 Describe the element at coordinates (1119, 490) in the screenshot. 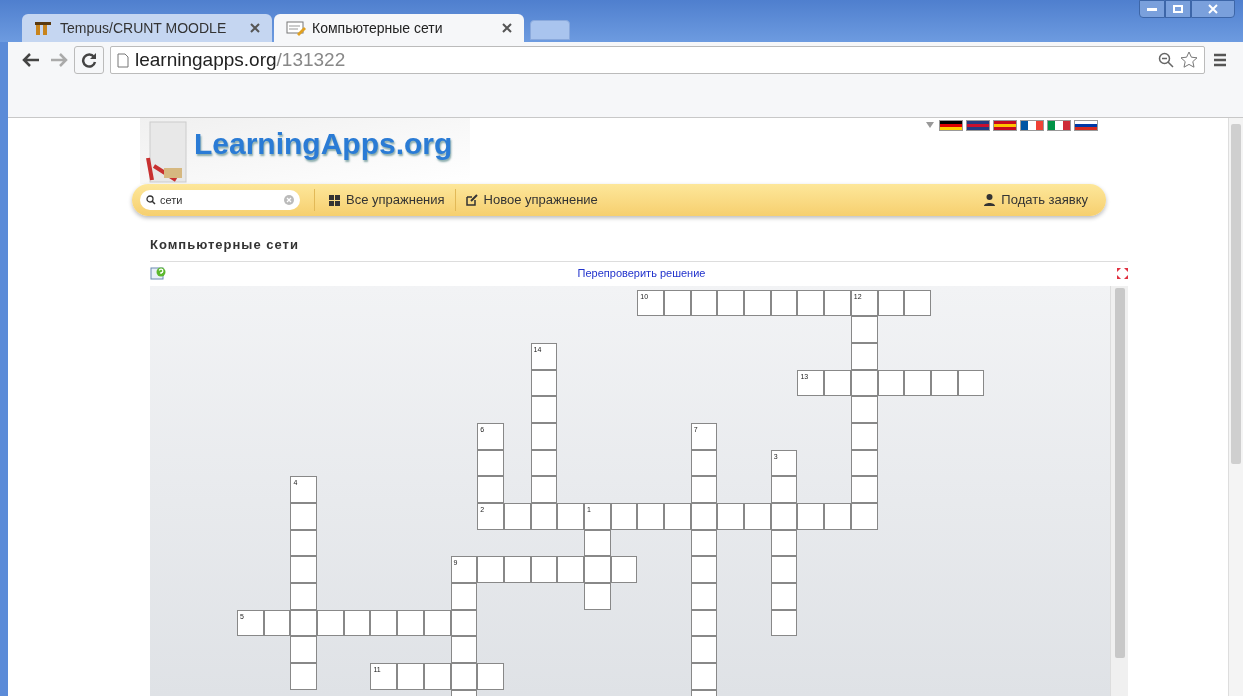

I see `scrollbar` at that location.